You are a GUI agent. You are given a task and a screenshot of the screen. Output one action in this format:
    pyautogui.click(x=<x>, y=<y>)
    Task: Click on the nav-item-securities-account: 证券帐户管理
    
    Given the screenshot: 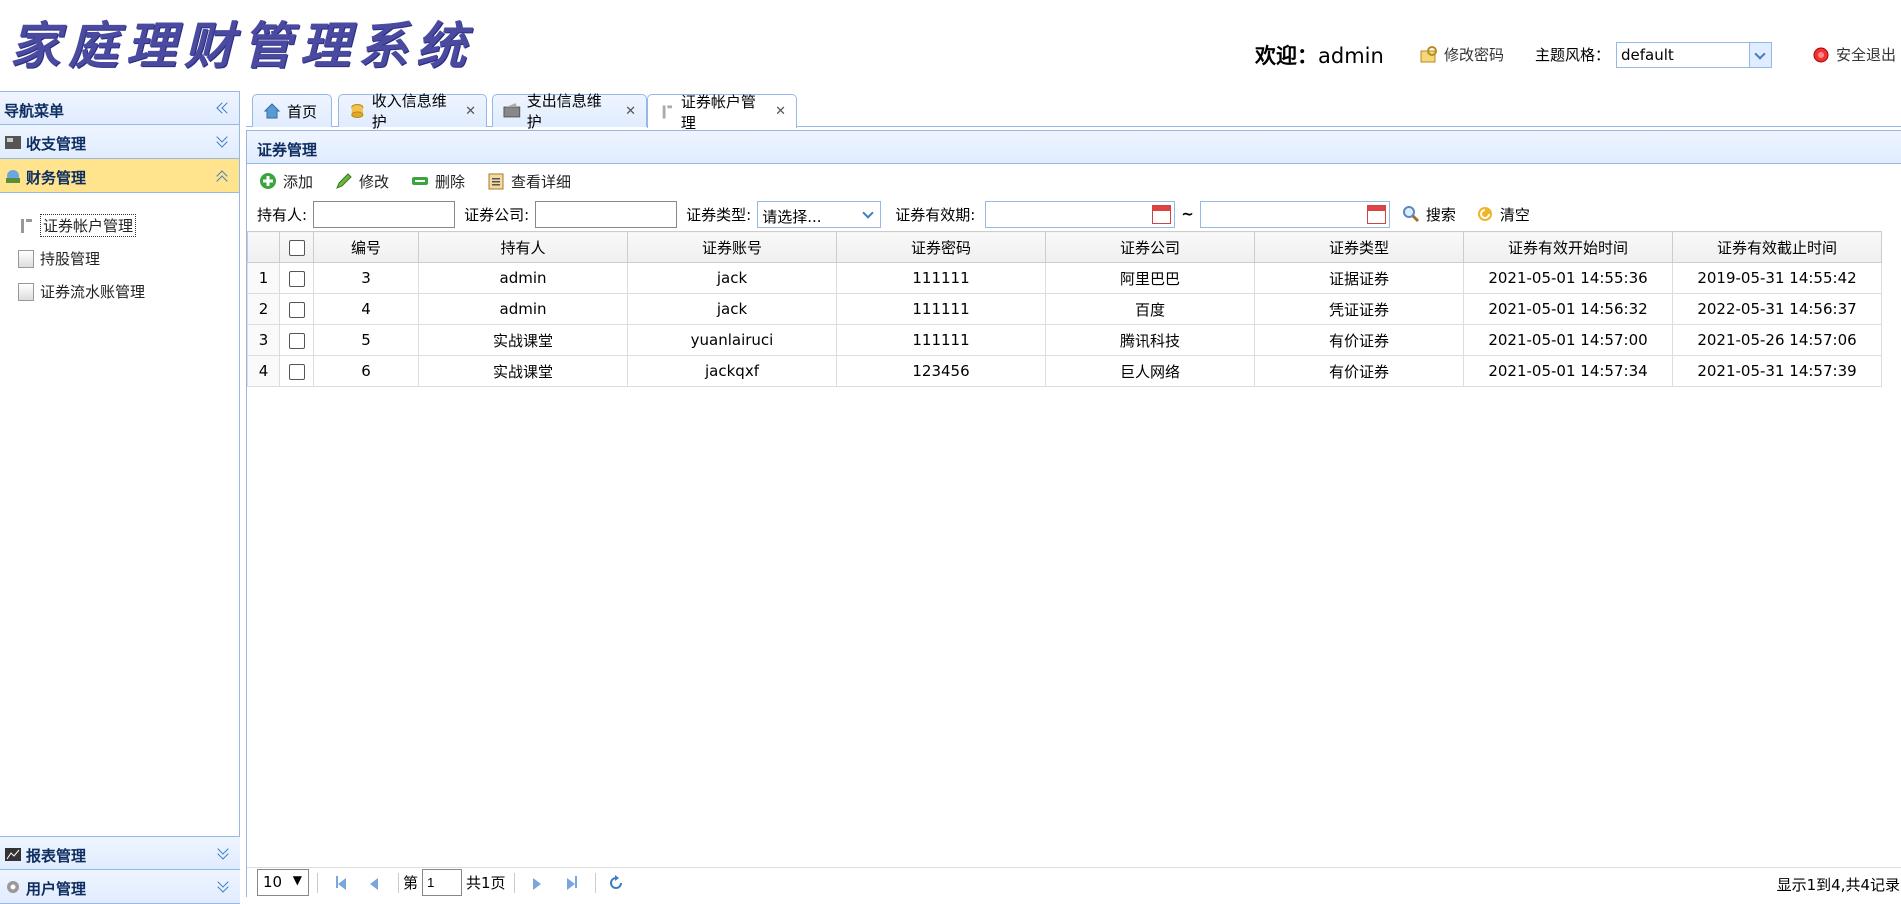 What is the action you would take?
    pyautogui.click(x=126, y=225)
    